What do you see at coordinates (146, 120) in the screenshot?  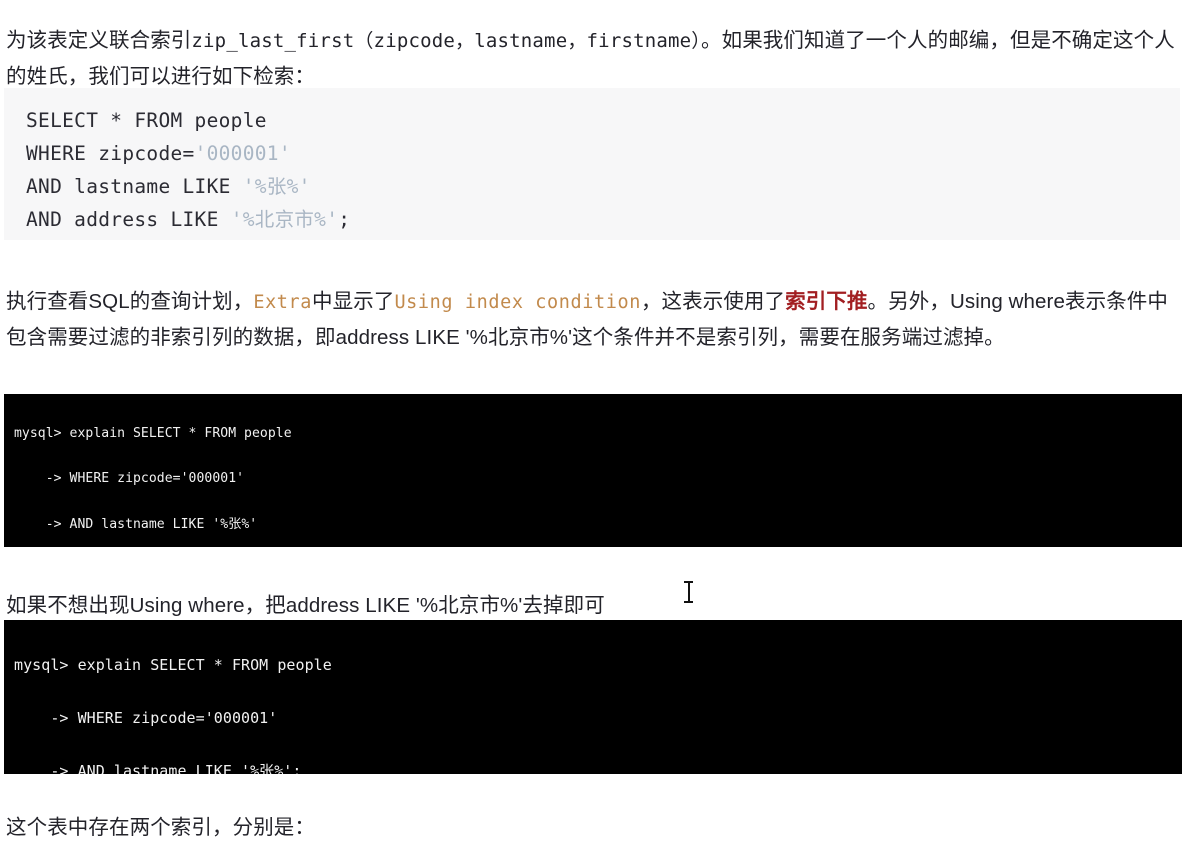 I see `sql-code-text: SELECT * FROM people` at bounding box center [146, 120].